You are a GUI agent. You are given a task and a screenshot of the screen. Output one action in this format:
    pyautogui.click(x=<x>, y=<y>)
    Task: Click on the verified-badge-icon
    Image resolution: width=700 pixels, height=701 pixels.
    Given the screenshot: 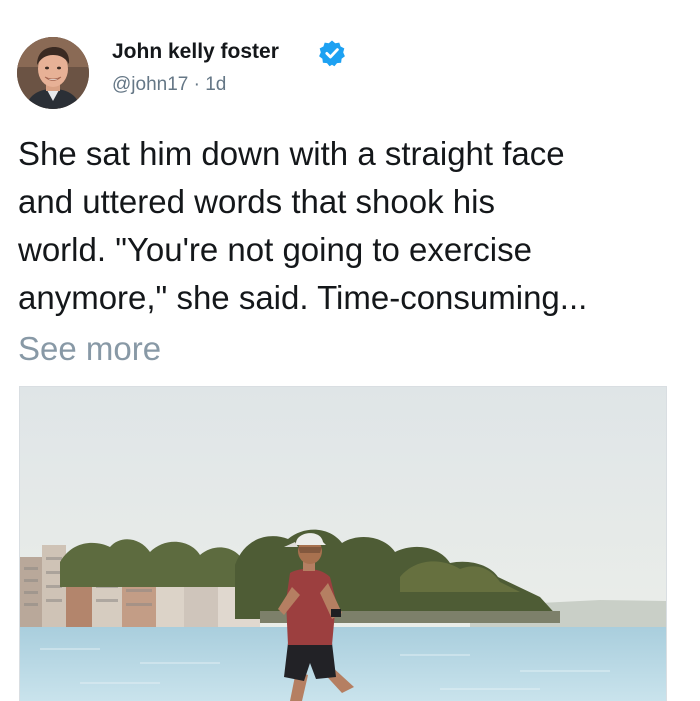 What is the action you would take?
    pyautogui.click(x=332, y=53)
    